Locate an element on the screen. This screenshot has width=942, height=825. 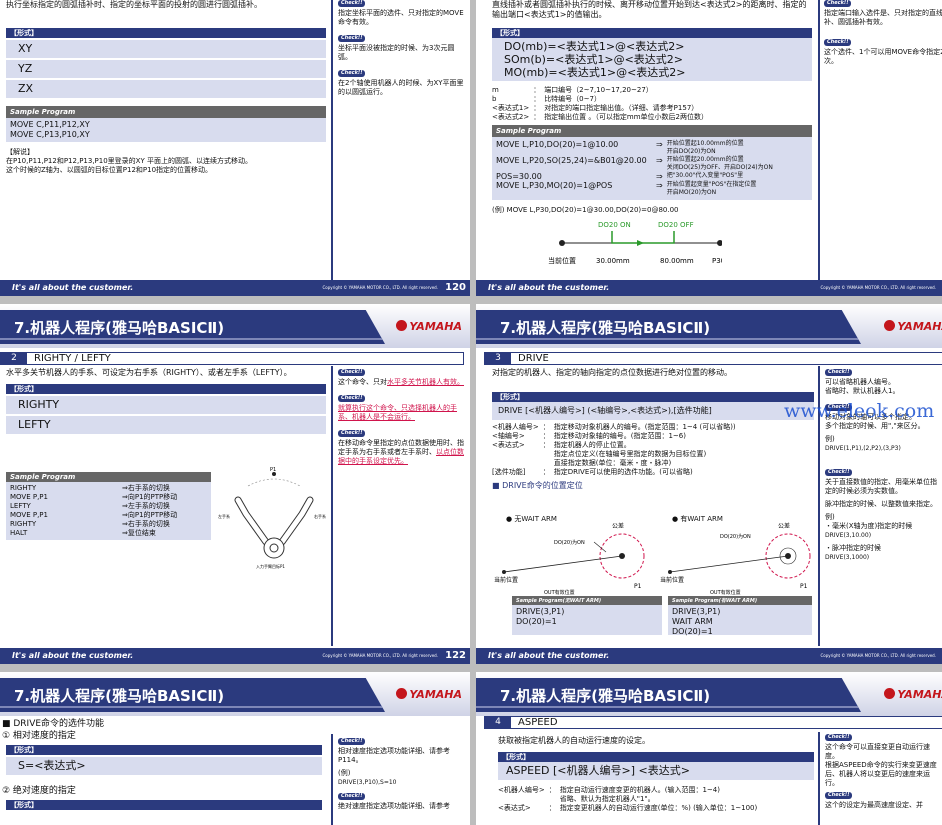
param-desc: 对指定的端口指定输出值。（详细、请参考P157） is located at coordinates (621, 108).